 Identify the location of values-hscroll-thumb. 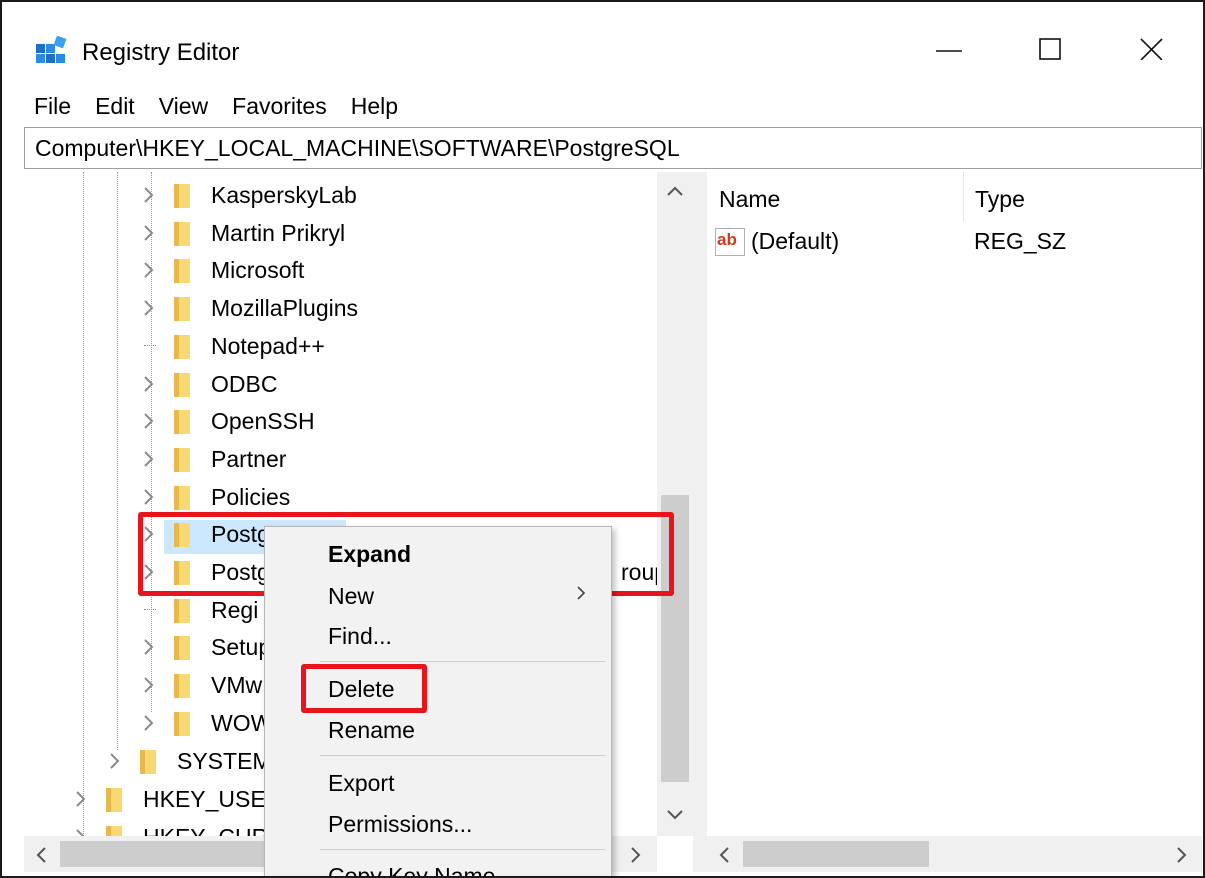
(836, 854).